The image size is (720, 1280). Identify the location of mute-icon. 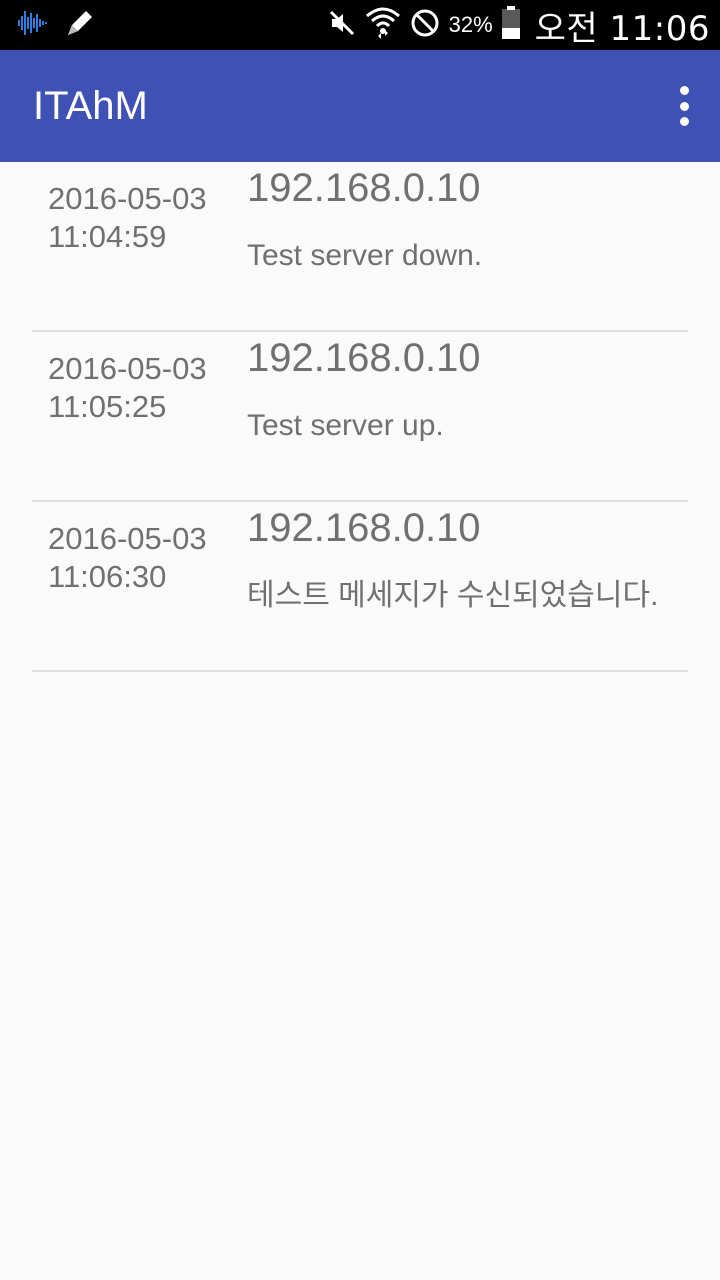
(342, 25).